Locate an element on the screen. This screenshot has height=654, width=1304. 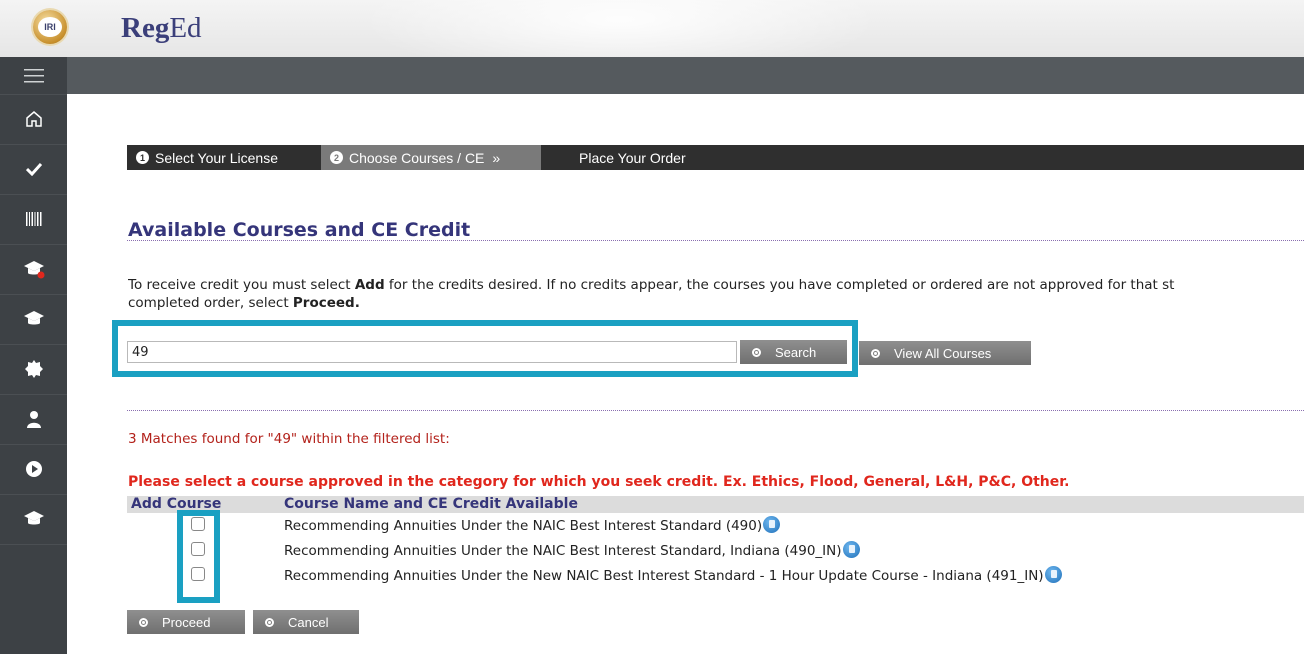
proceed-button-label: Proceed is located at coordinates (186, 622).